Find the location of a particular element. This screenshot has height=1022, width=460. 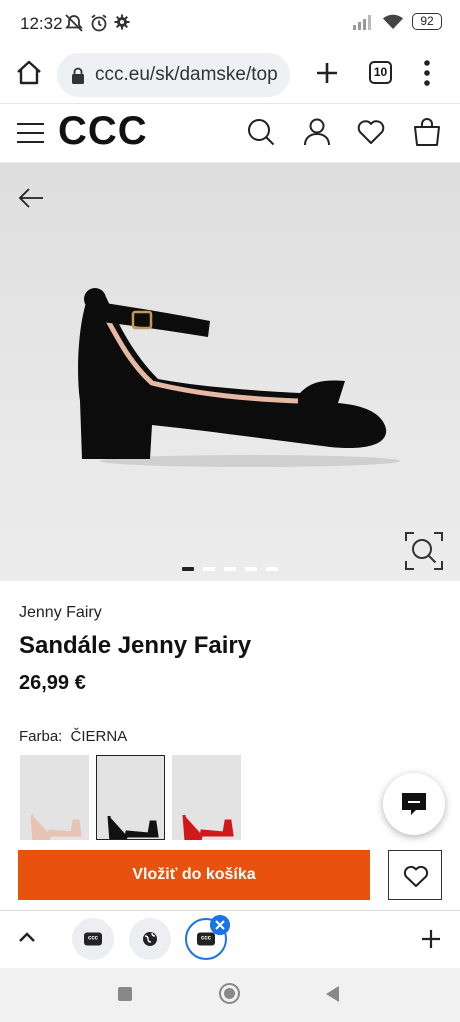

browser-toolbar: ccc.eu/sk/damske/top 10 is located at coordinates (230, 75).